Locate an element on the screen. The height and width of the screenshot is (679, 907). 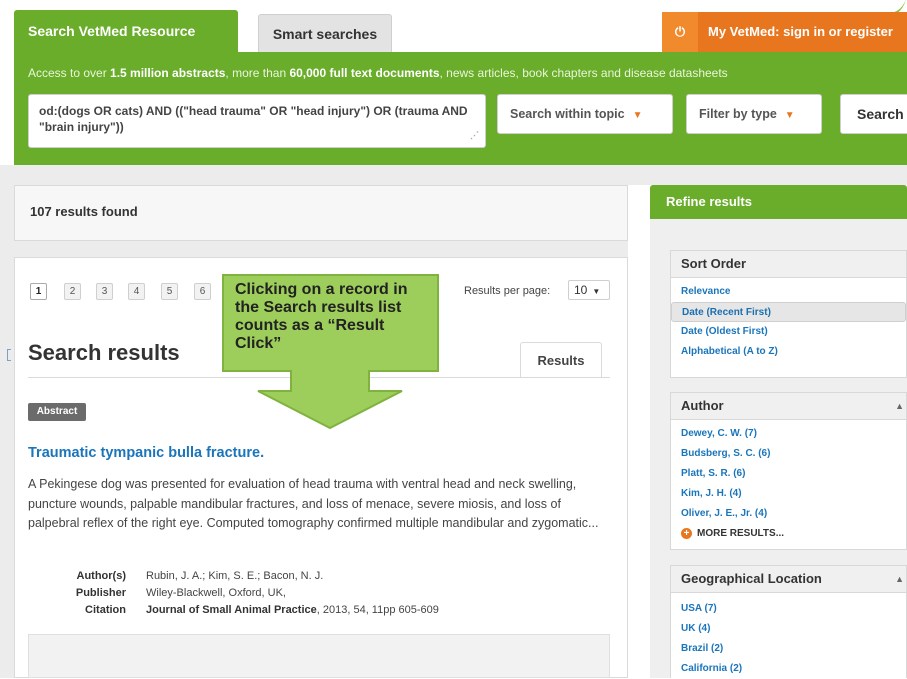
geo-item: Brazil (2) is located at coordinates (788, 649).